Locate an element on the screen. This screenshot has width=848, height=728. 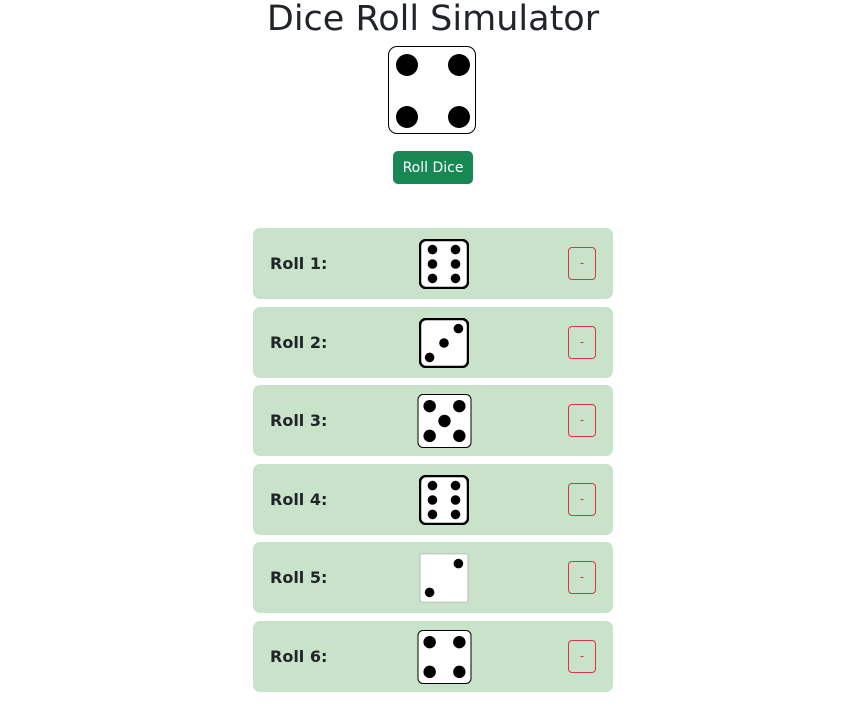
current-die-icon is located at coordinates (432, 90).